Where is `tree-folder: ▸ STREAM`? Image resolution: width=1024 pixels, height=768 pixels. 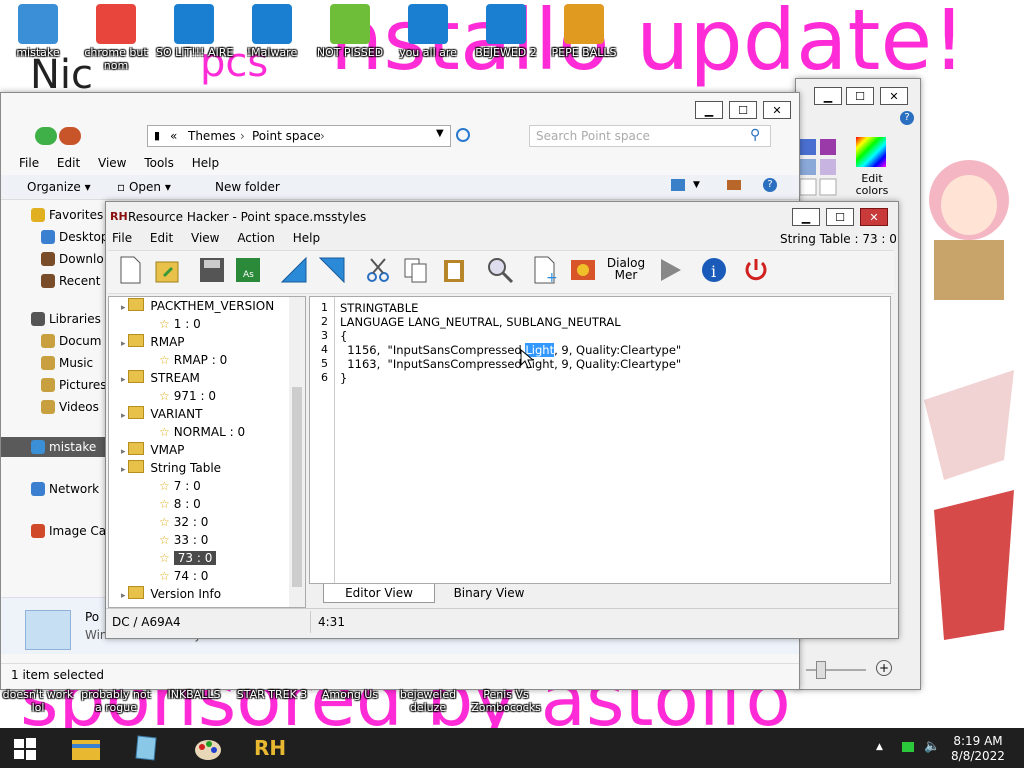 tree-folder: ▸ STREAM is located at coordinates (154, 378).